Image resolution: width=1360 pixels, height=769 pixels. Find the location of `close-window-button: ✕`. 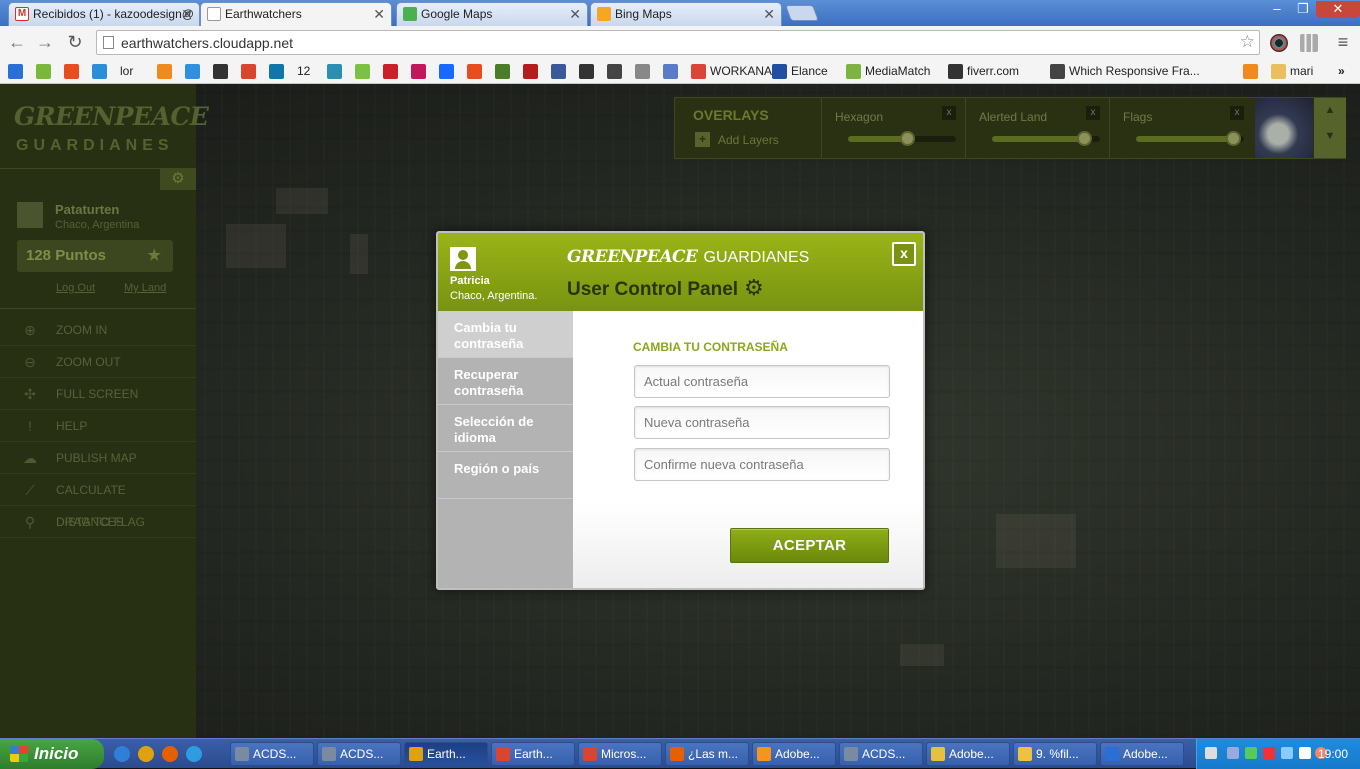

close-window-button: ✕ is located at coordinates (1338, 9).